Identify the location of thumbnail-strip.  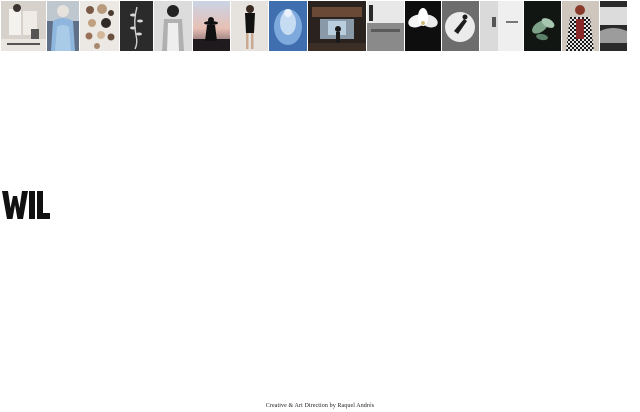
(320, 26).